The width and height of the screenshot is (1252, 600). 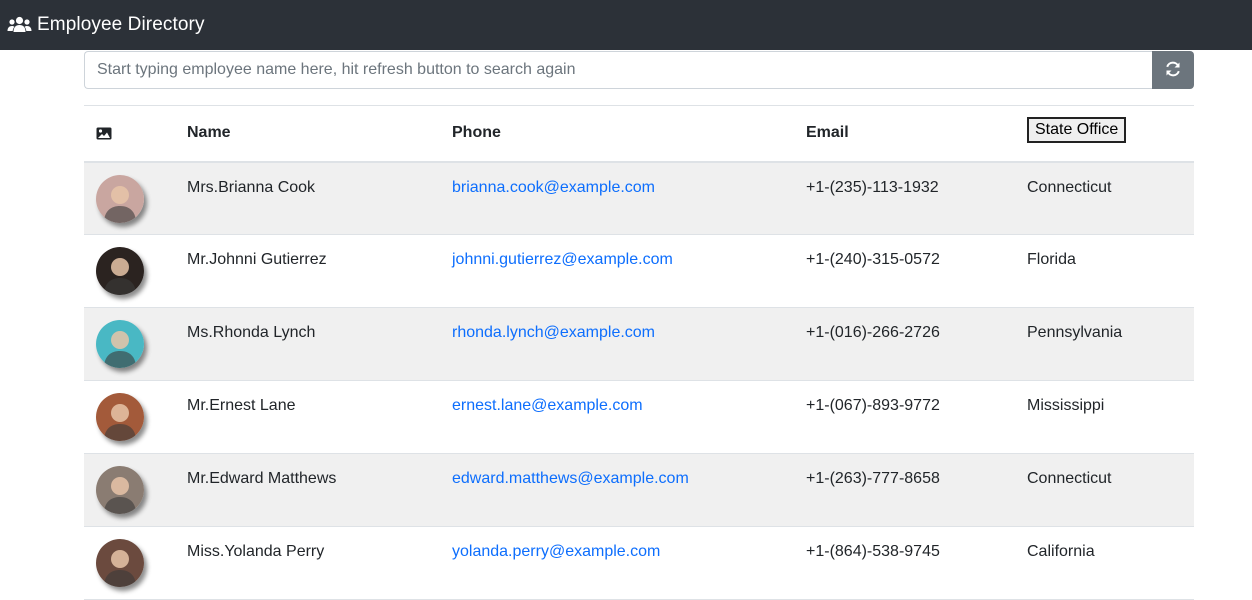 I want to click on employee-email-link: edward.matthews@example.com, so click(x=570, y=478).